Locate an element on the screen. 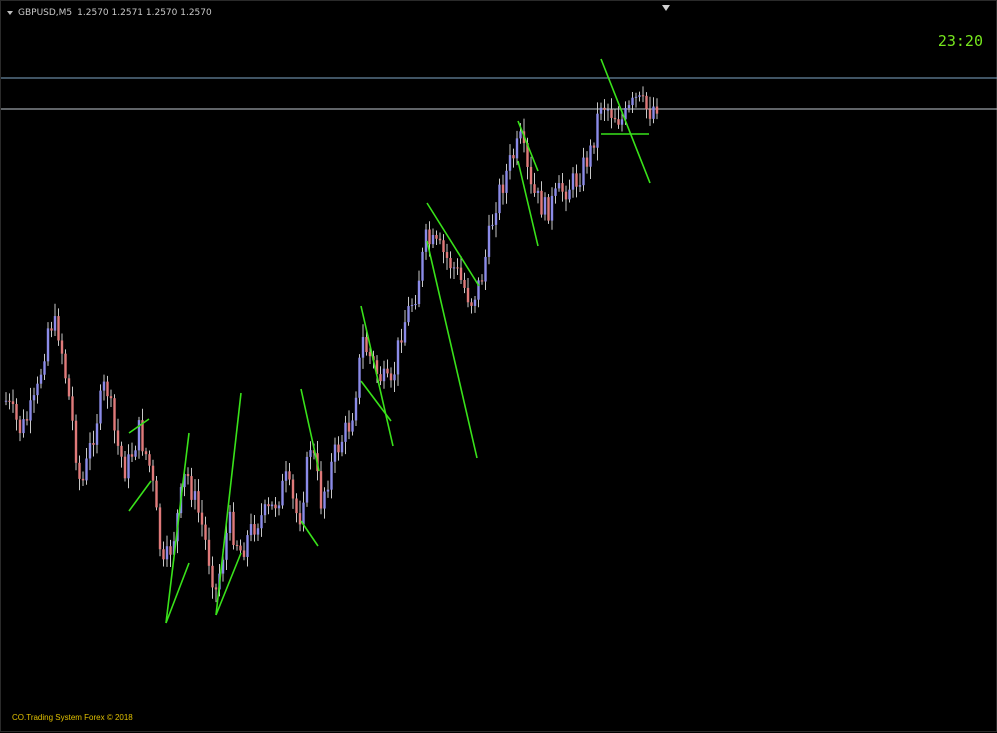 The image size is (997, 733). dropdown-triangle-icon is located at coordinates (10, 13).